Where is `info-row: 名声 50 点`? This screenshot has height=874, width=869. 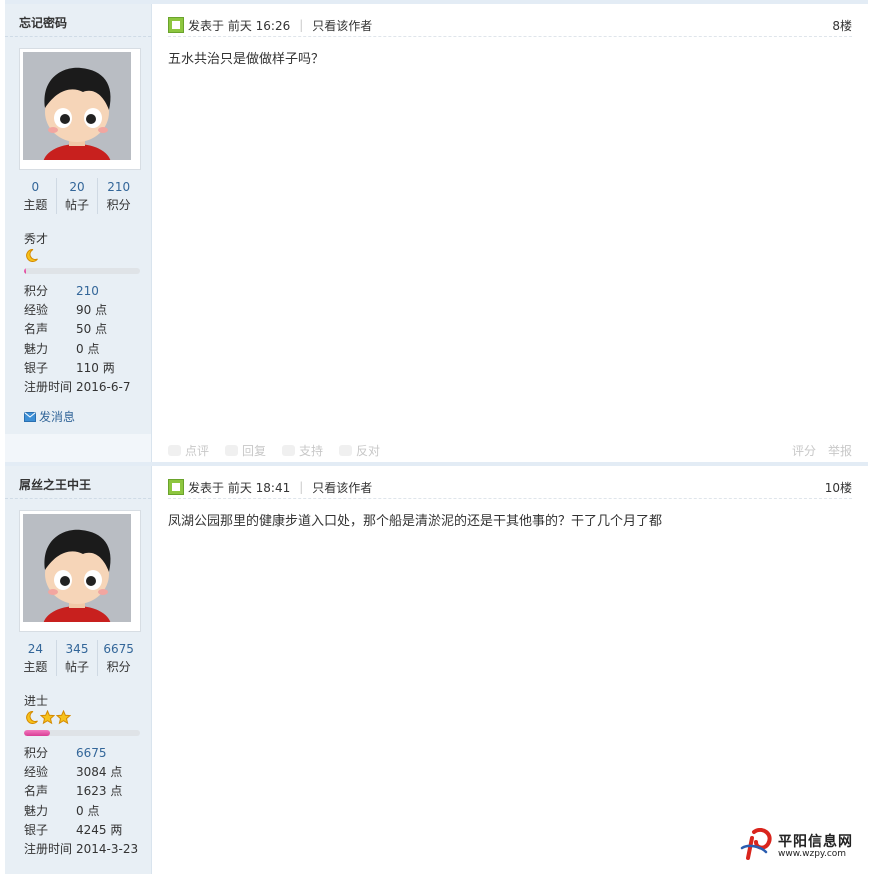
info-row: 名声 50 点 is located at coordinates (77, 329).